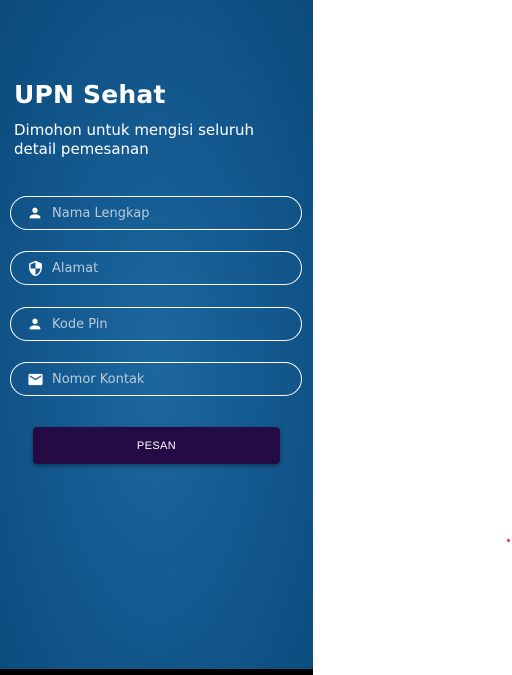 The height and width of the screenshot is (675, 512). What do you see at coordinates (508, 540) in the screenshot?
I see `indicator-dot` at bounding box center [508, 540].